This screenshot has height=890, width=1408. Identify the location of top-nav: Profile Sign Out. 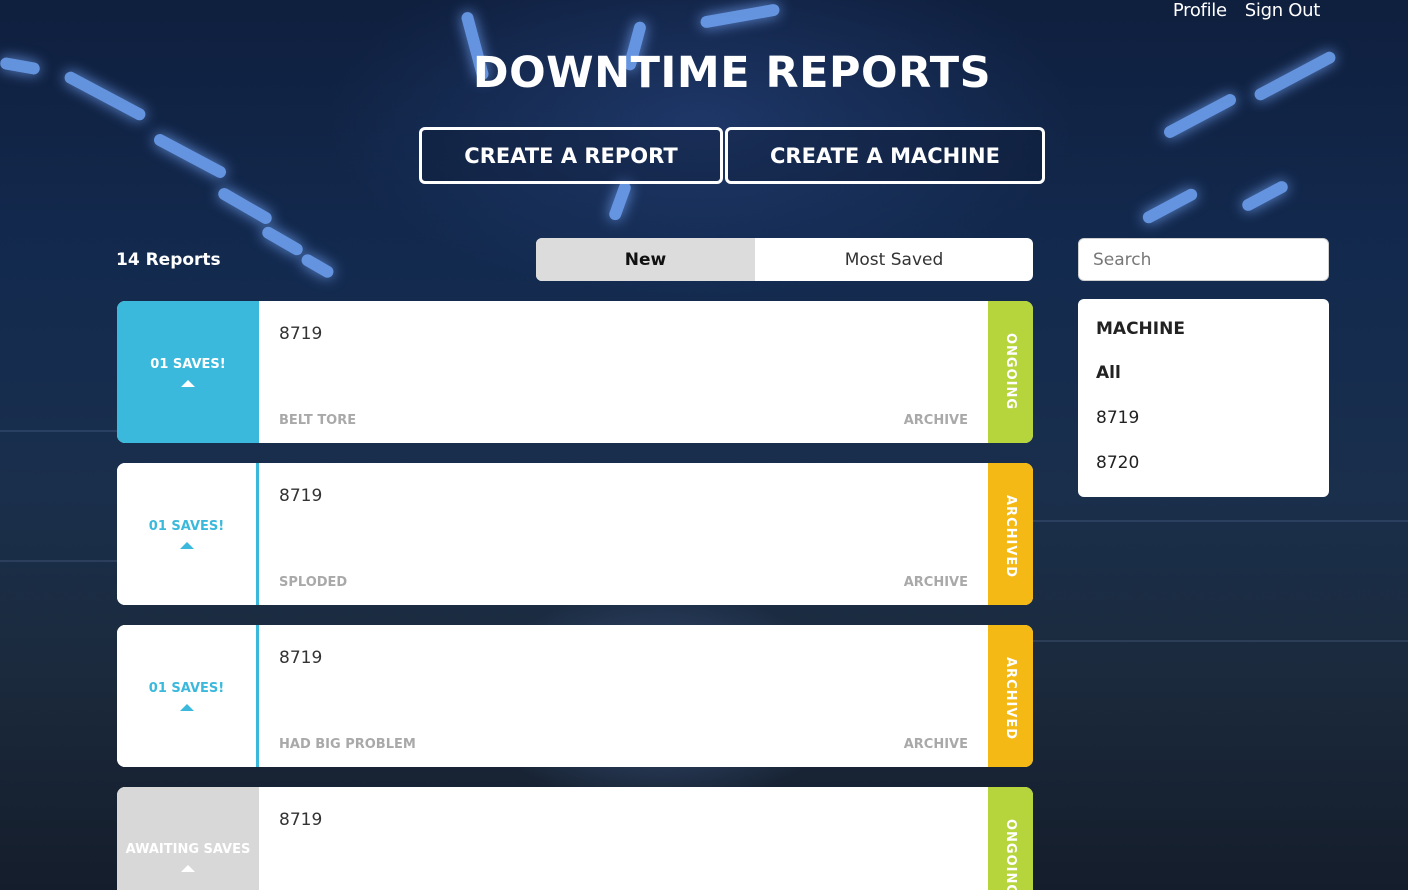
(1246, 10).